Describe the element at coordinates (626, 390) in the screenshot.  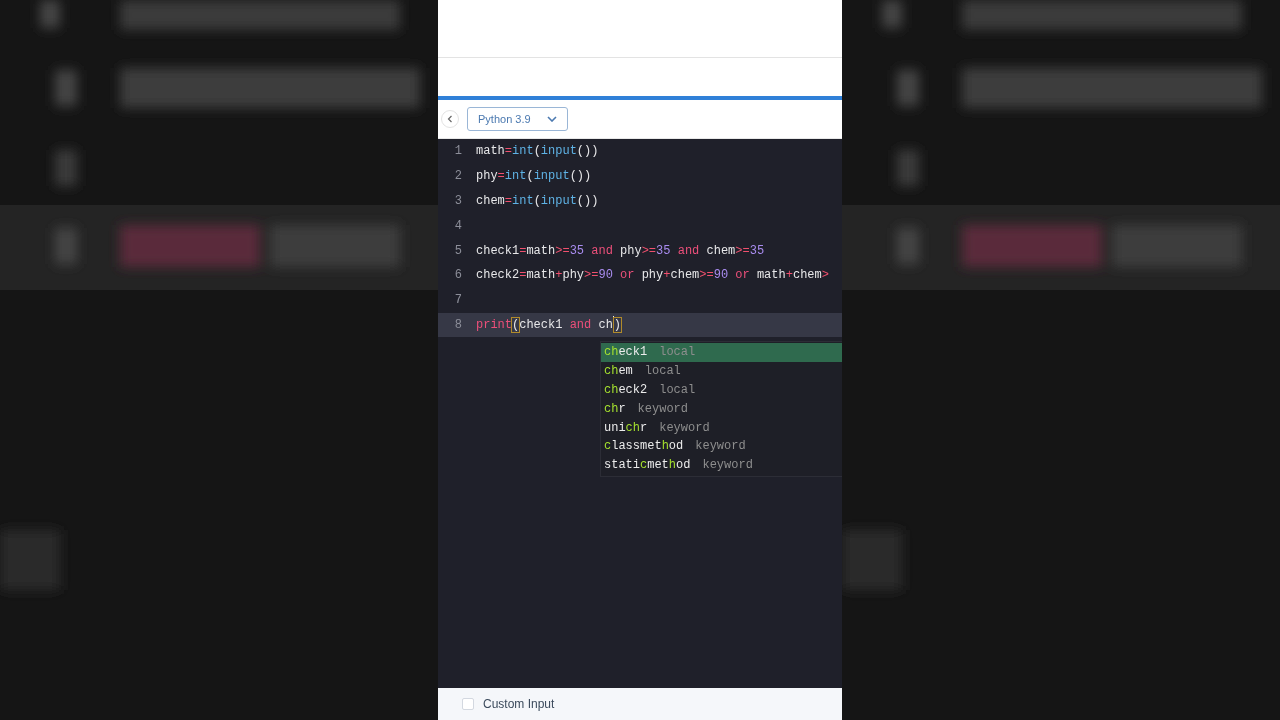
I see `suggestion-name: check2` at that location.